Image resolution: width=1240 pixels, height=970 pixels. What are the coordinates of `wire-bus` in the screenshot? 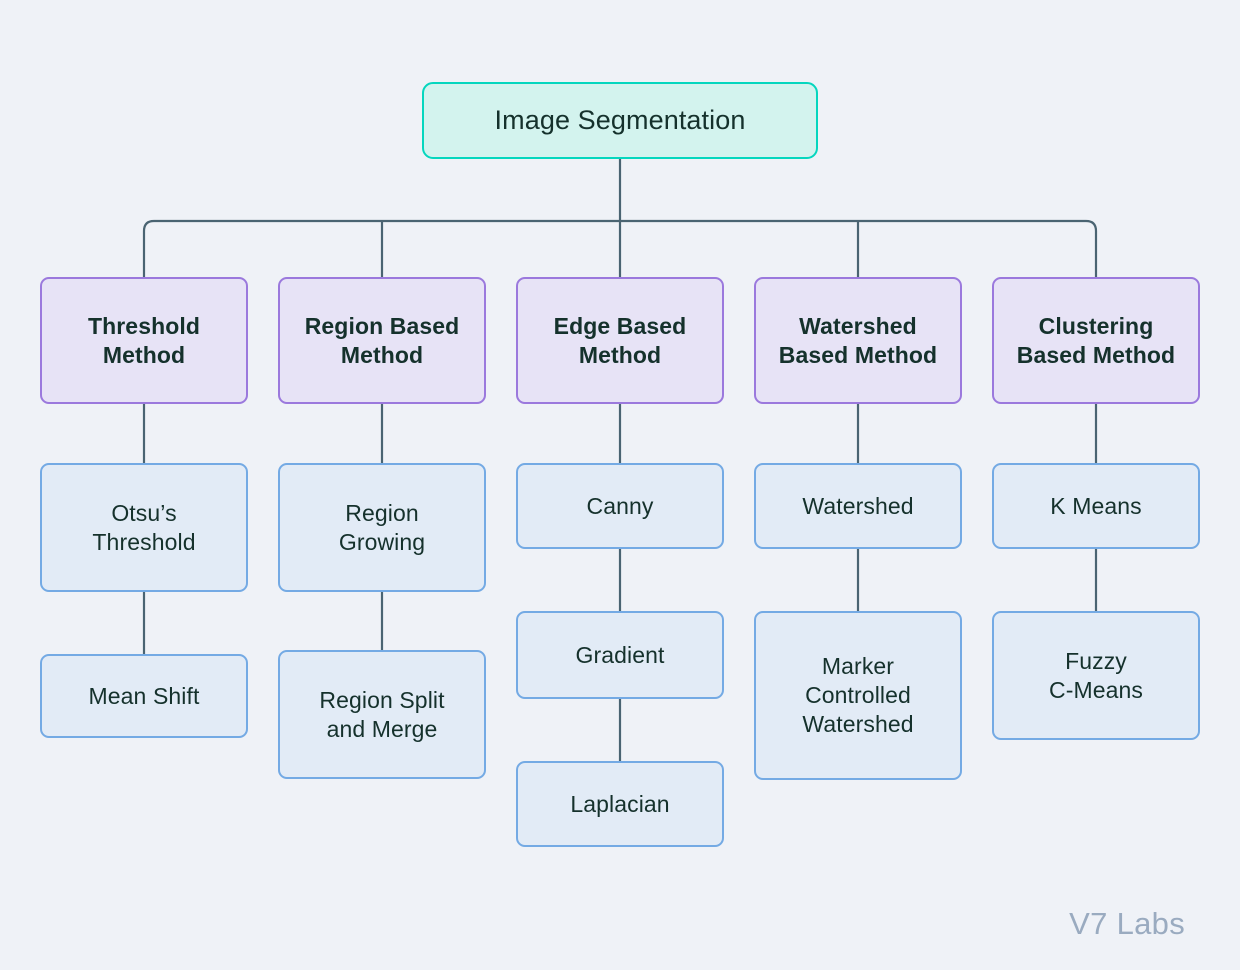 It's located at (620, 248).